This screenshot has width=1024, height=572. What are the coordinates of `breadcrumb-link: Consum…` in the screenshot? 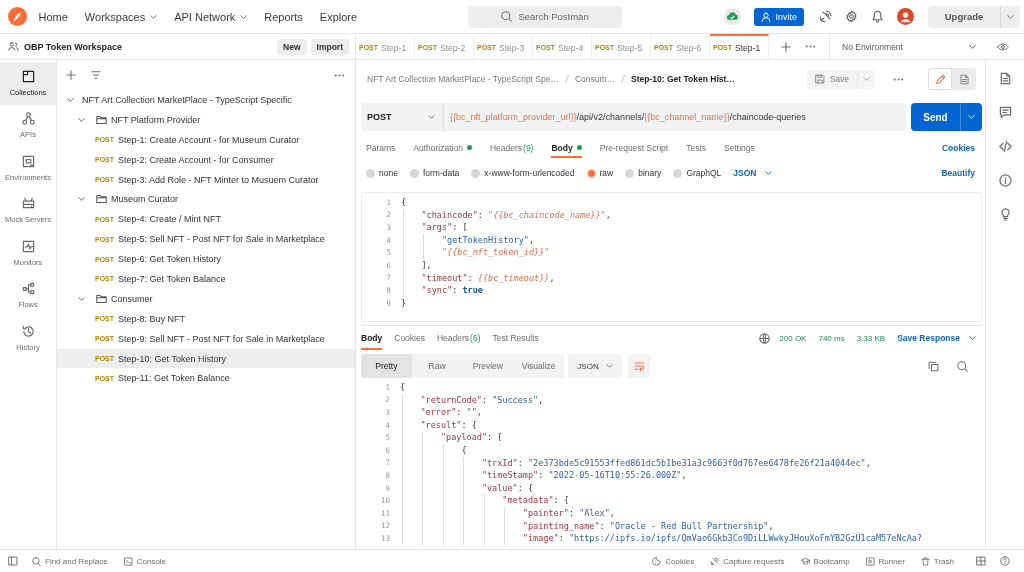 It's located at (595, 79).